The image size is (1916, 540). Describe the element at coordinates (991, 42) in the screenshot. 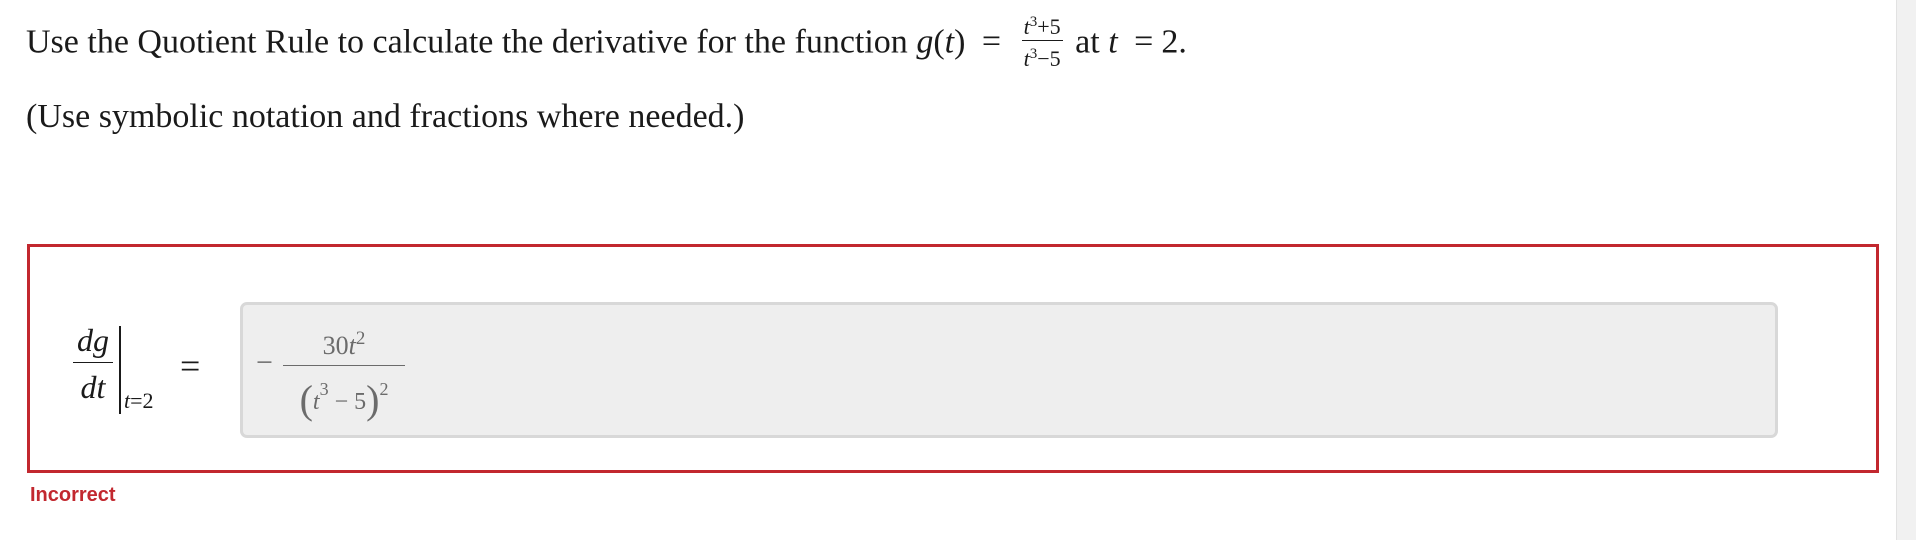

I see `function-equals: =` at that location.